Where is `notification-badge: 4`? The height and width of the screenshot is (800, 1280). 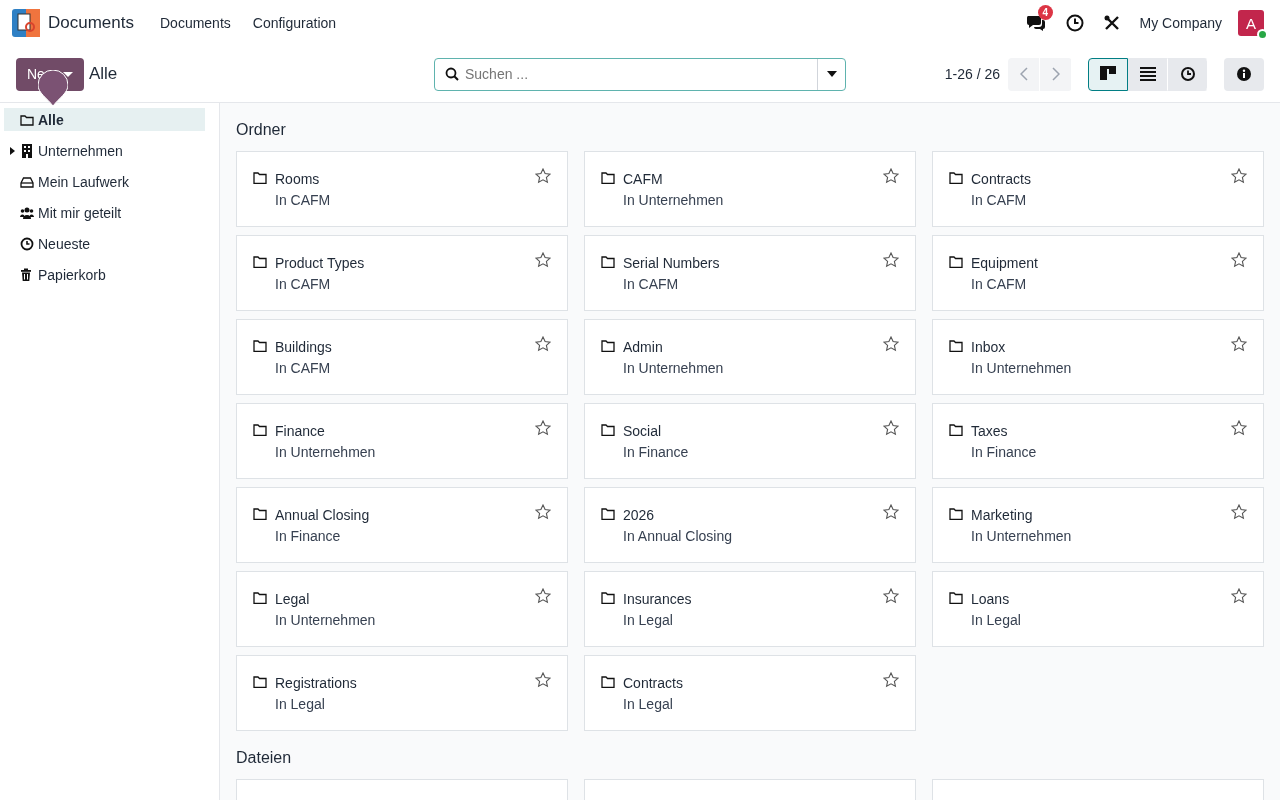
notification-badge: 4 is located at coordinates (1045, 12).